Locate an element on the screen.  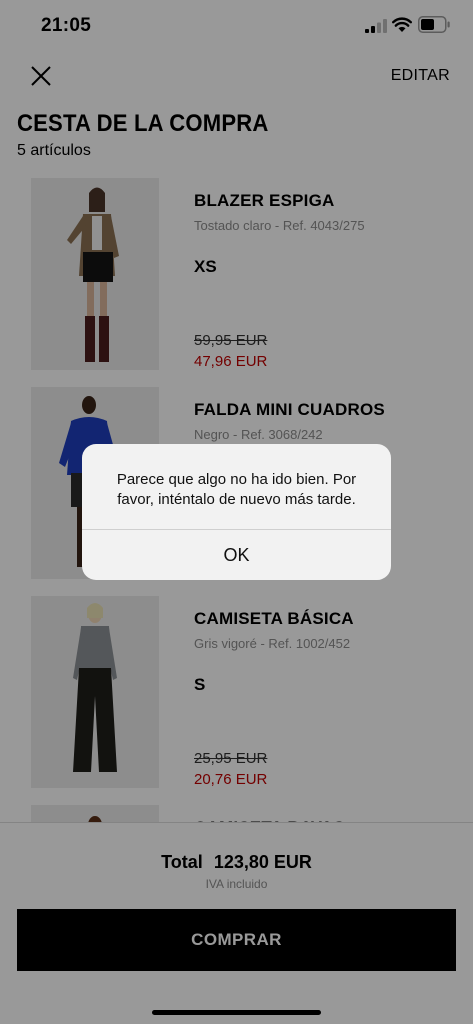
alert-ok-button: OK is located at coordinates (236, 555).